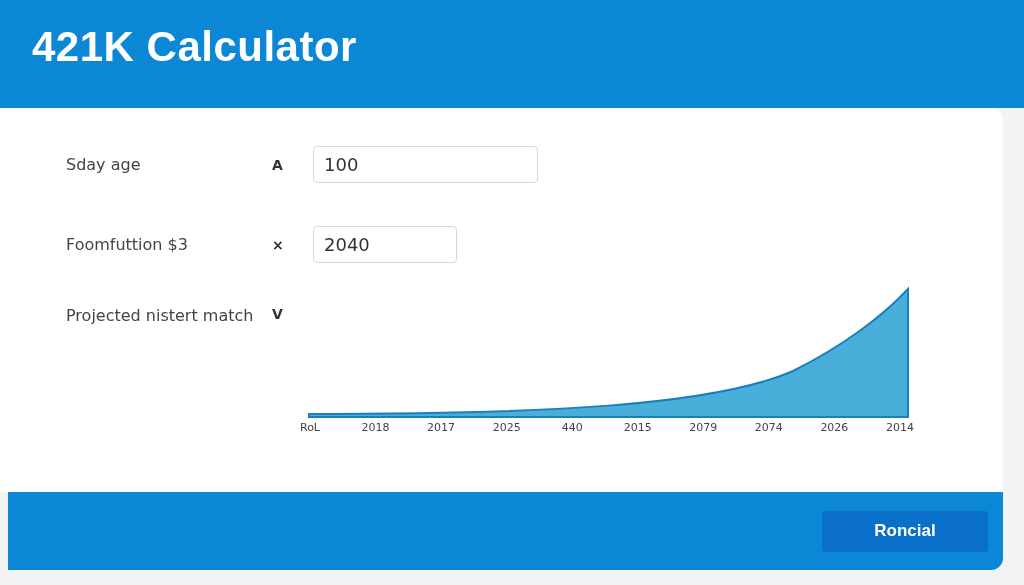 Image resolution: width=1024 pixels, height=585 pixels. I want to click on field-symbol: V, so click(278, 314).